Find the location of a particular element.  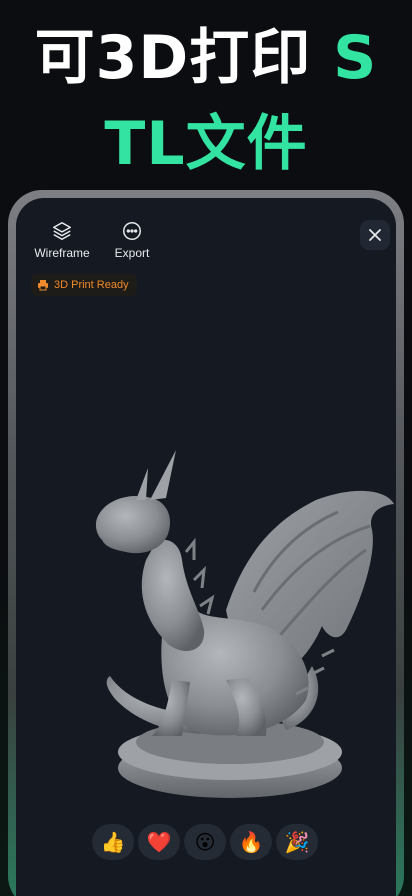

headline-line-2: TL文件 is located at coordinates (206, 144).